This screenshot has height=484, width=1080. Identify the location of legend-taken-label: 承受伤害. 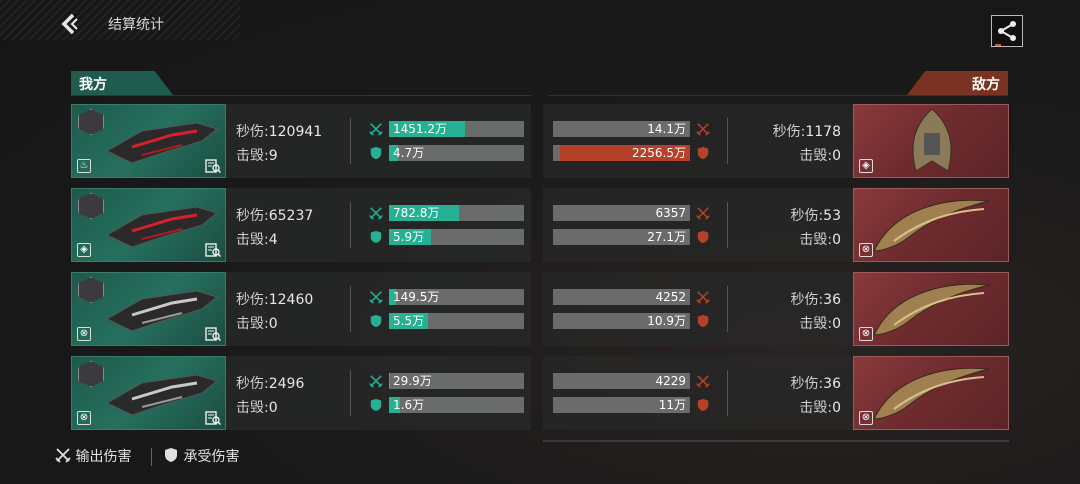
(211, 457).